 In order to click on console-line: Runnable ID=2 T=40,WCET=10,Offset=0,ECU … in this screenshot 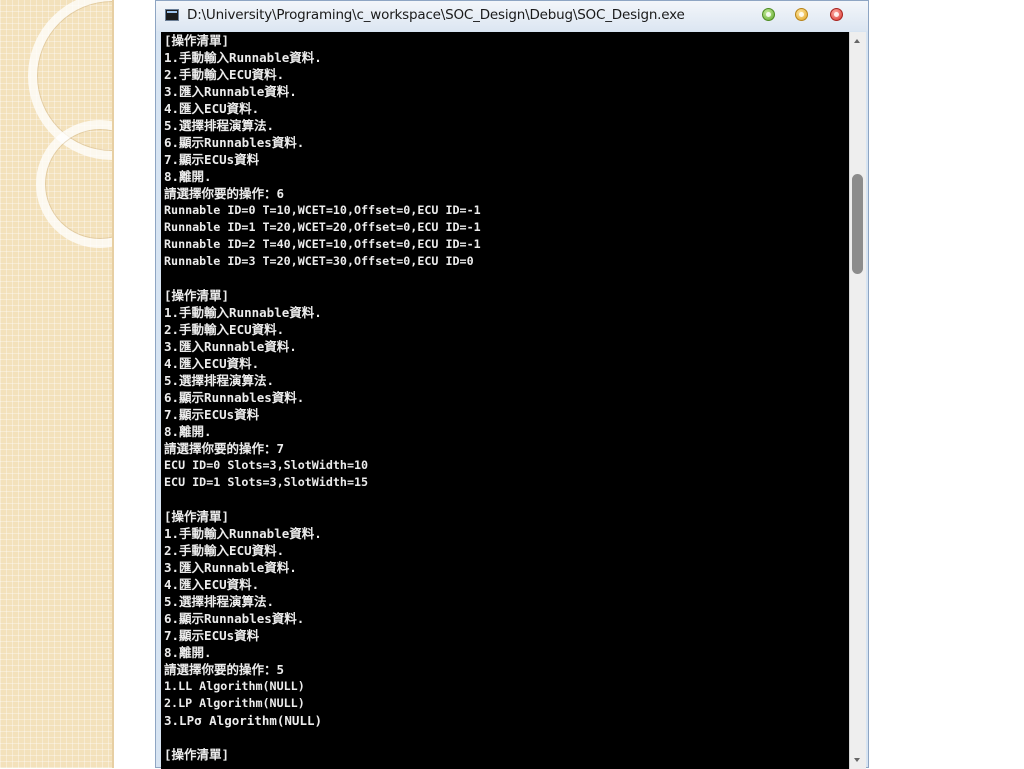, I will do `click(322, 244)`.